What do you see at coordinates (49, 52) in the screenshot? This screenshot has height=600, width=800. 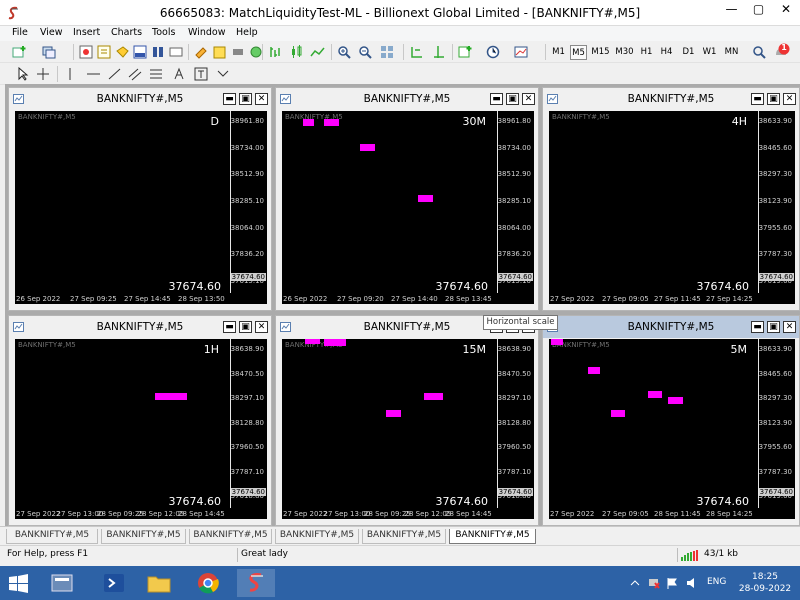 I see `profiles-icon` at bounding box center [49, 52].